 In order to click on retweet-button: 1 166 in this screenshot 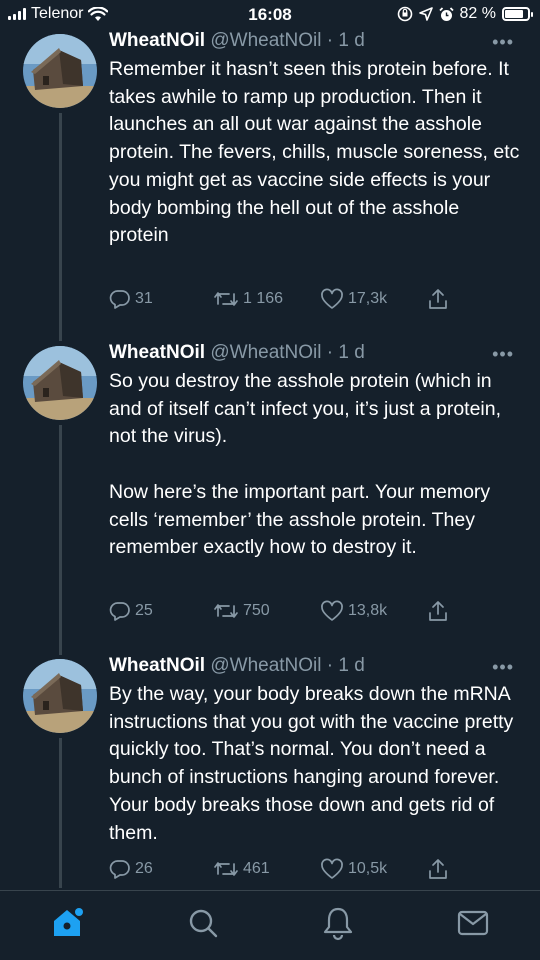, I will do `click(248, 299)`.